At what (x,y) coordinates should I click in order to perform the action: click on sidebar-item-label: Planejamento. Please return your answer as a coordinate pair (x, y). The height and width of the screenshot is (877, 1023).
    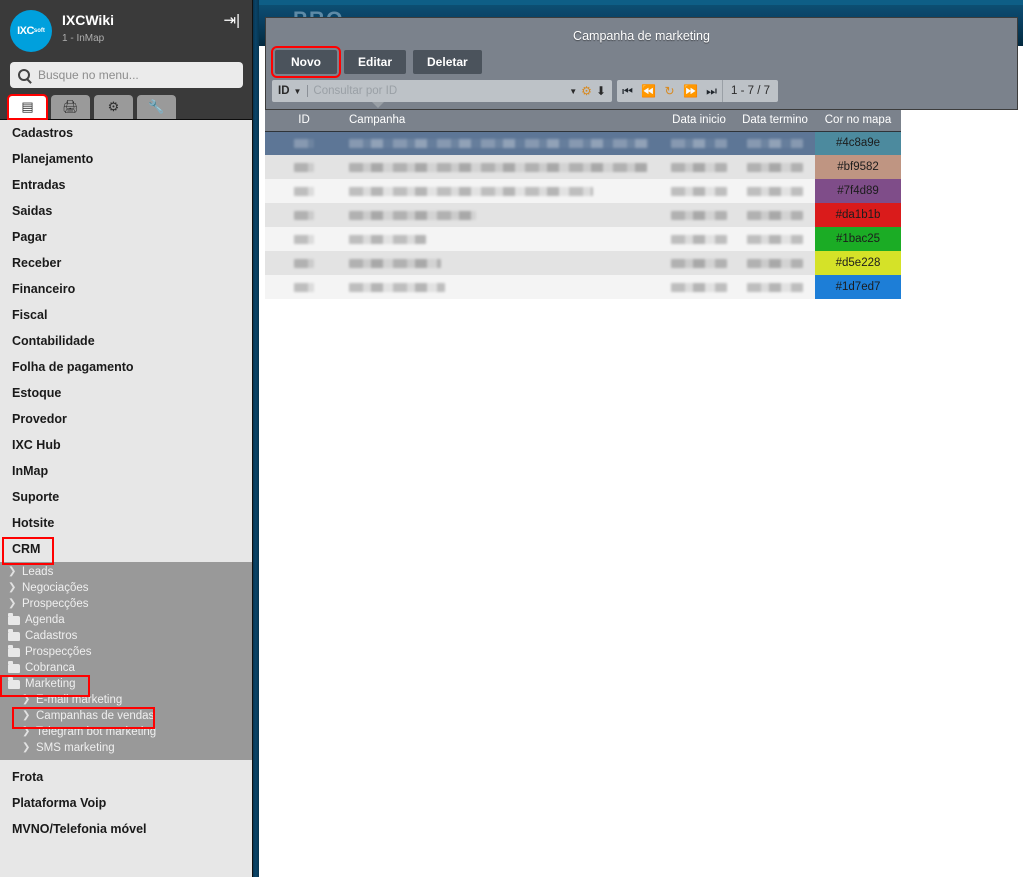
    Looking at the image, I should click on (53, 159).